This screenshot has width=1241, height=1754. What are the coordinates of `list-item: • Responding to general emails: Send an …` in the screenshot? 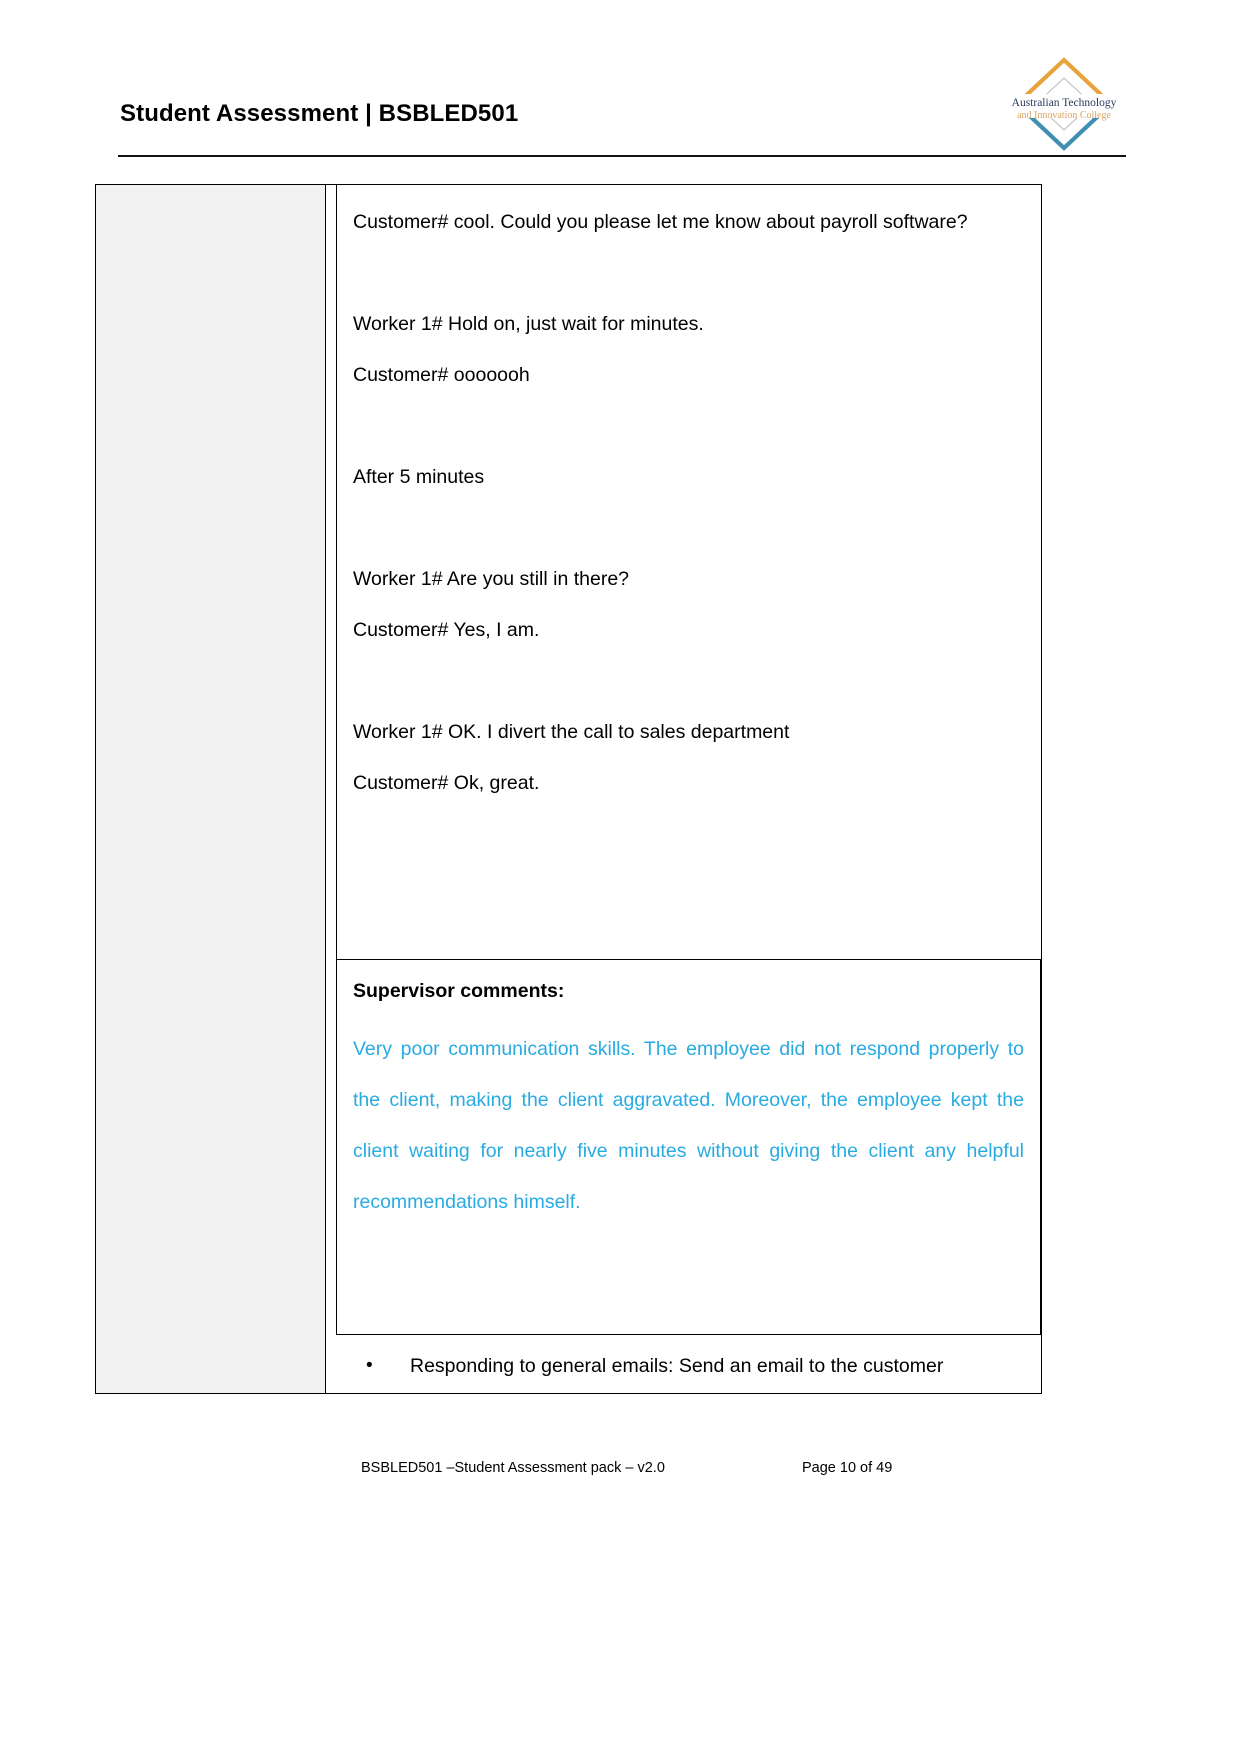 It's located at (688, 1366).